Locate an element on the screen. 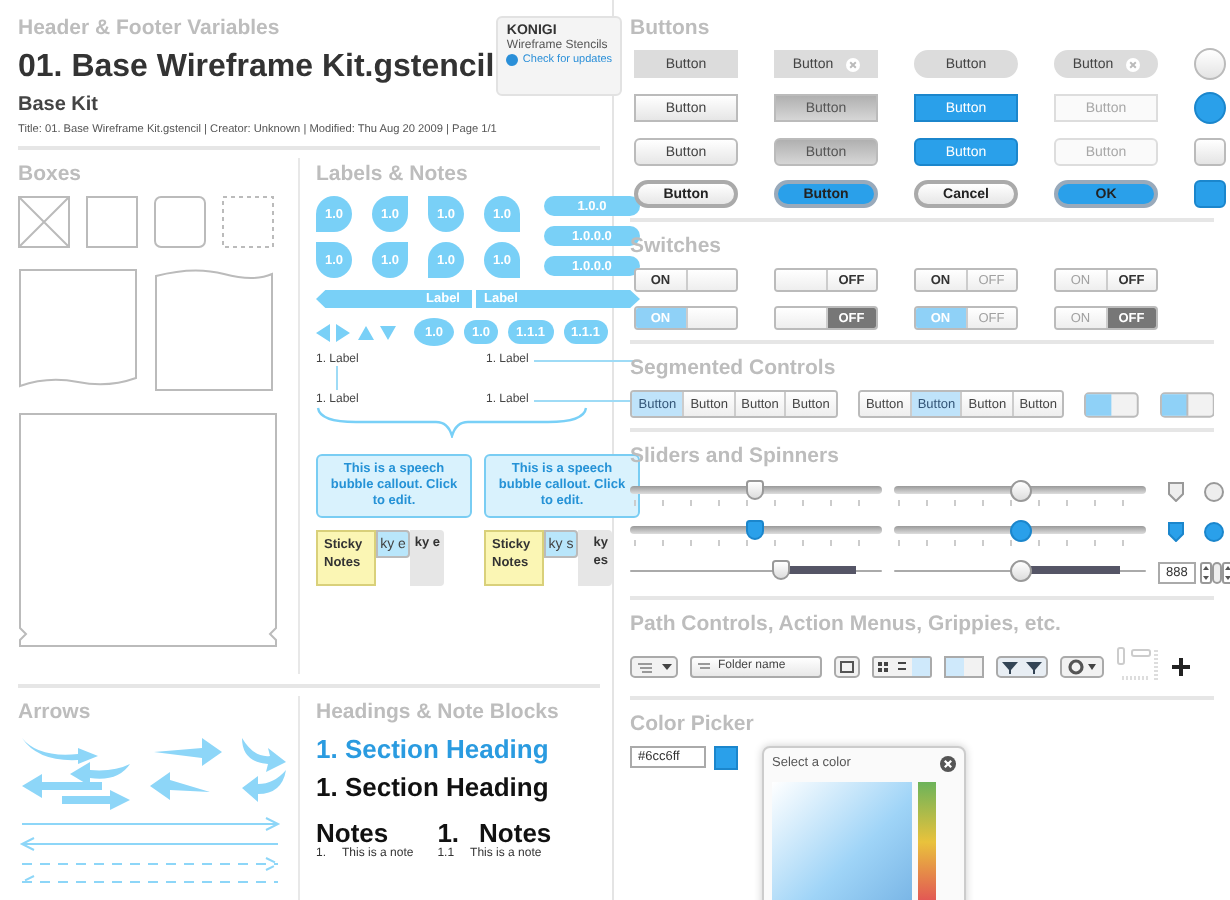  image-placeholder is located at coordinates (44, 222).